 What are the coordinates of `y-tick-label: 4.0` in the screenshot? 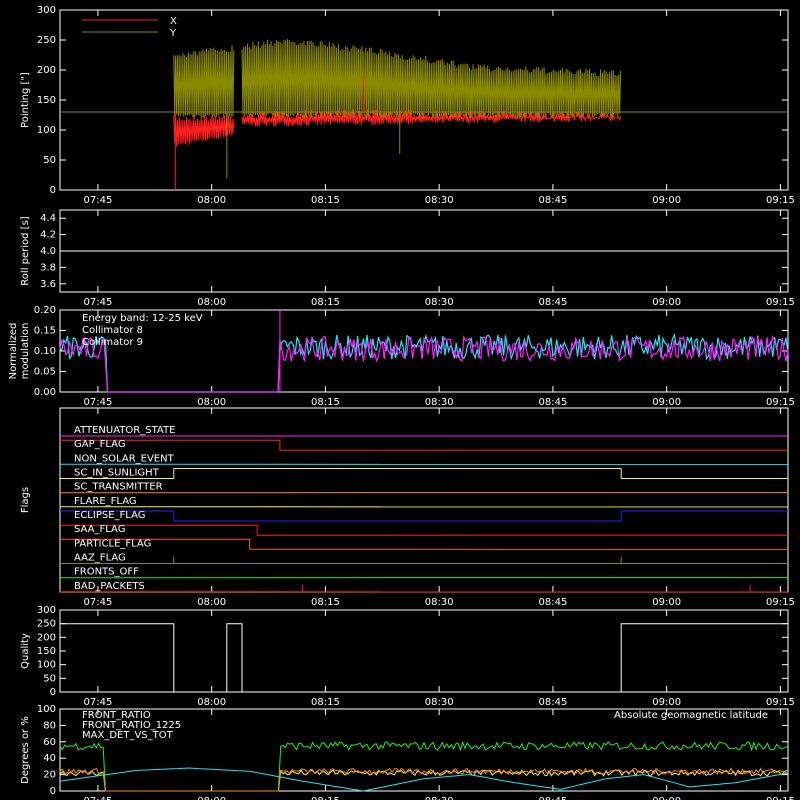 It's located at (48, 251).